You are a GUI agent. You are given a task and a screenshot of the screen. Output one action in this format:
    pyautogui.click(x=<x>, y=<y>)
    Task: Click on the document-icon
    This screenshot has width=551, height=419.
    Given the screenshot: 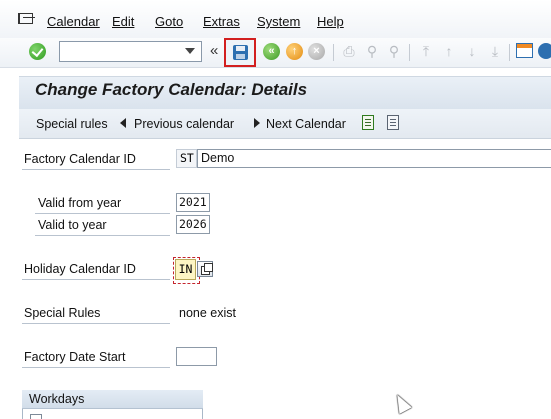 What is the action you would take?
    pyautogui.click(x=368, y=122)
    